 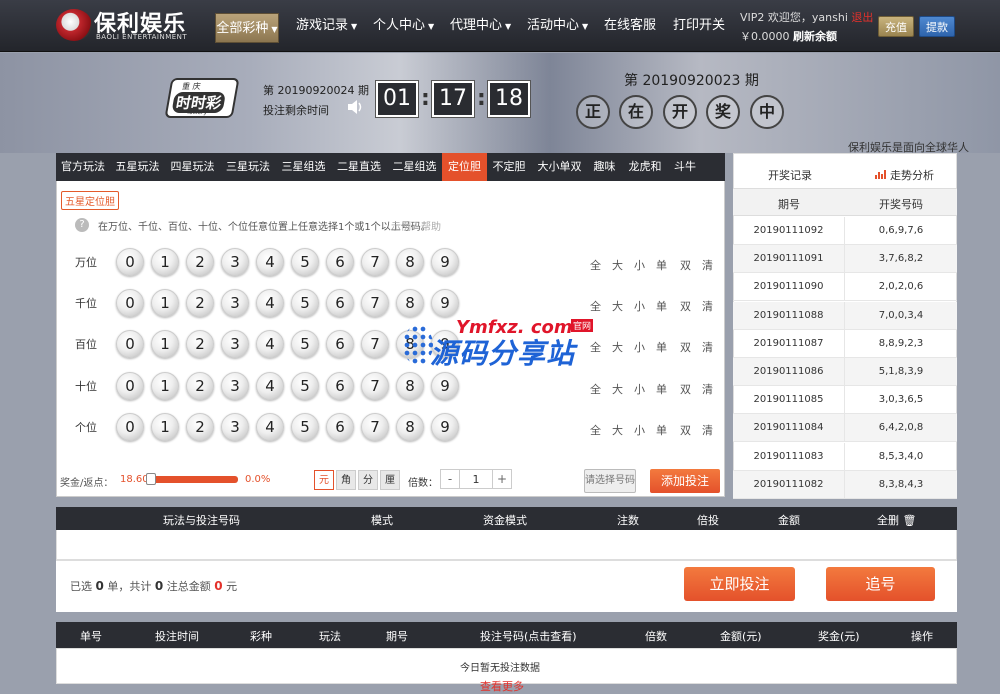 I want to click on tab-two-star-group: 二星组选, so click(x=414, y=167).